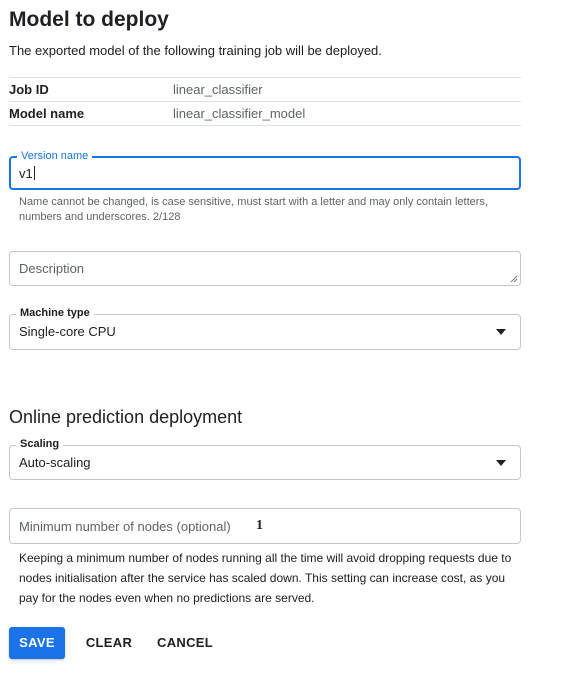 The width and height of the screenshot is (583, 685). I want to click on machine-type-select: Machine type Single-core CPU, so click(265, 328).